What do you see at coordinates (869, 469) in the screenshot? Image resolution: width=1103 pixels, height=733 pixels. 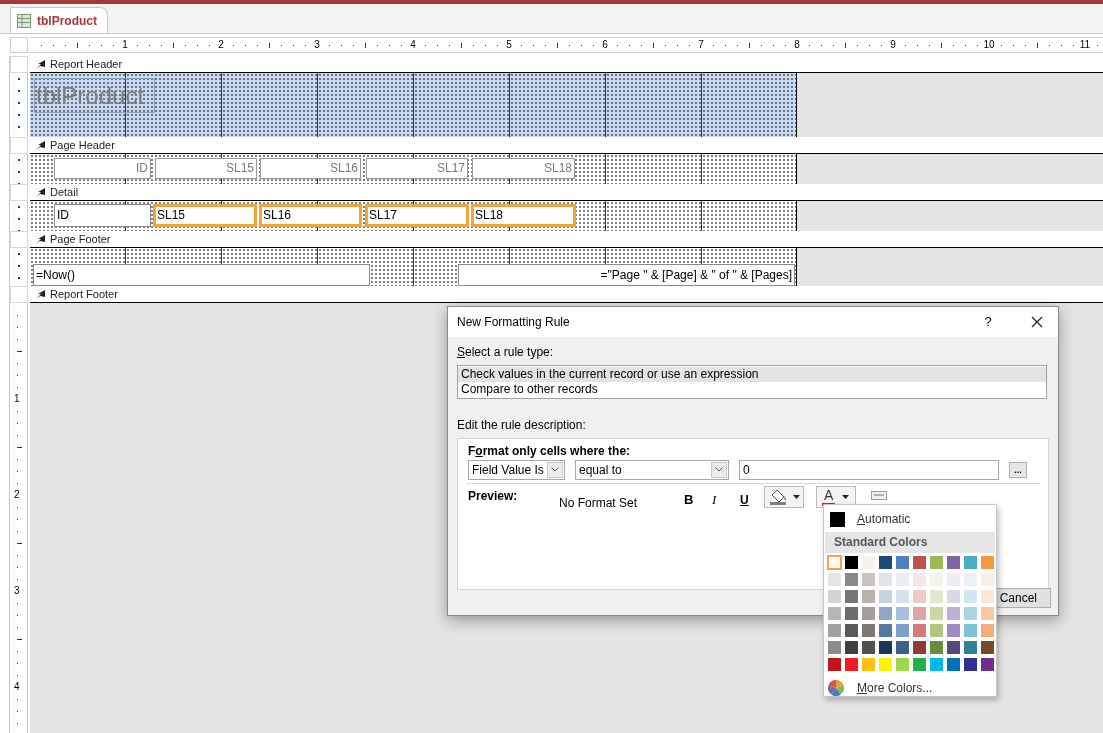 I see `value-input: 0` at bounding box center [869, 469].